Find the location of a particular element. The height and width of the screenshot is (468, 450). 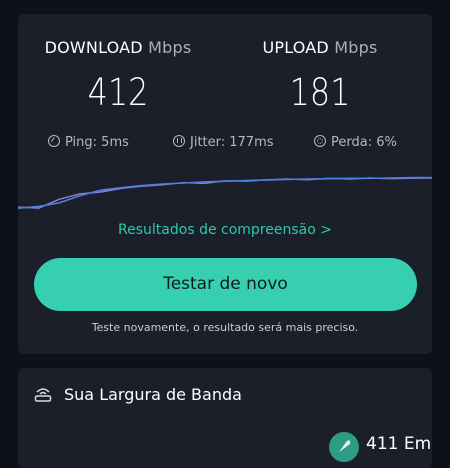

jitter-stat: Jitter: 177ms is located at coordinates (223, 142).